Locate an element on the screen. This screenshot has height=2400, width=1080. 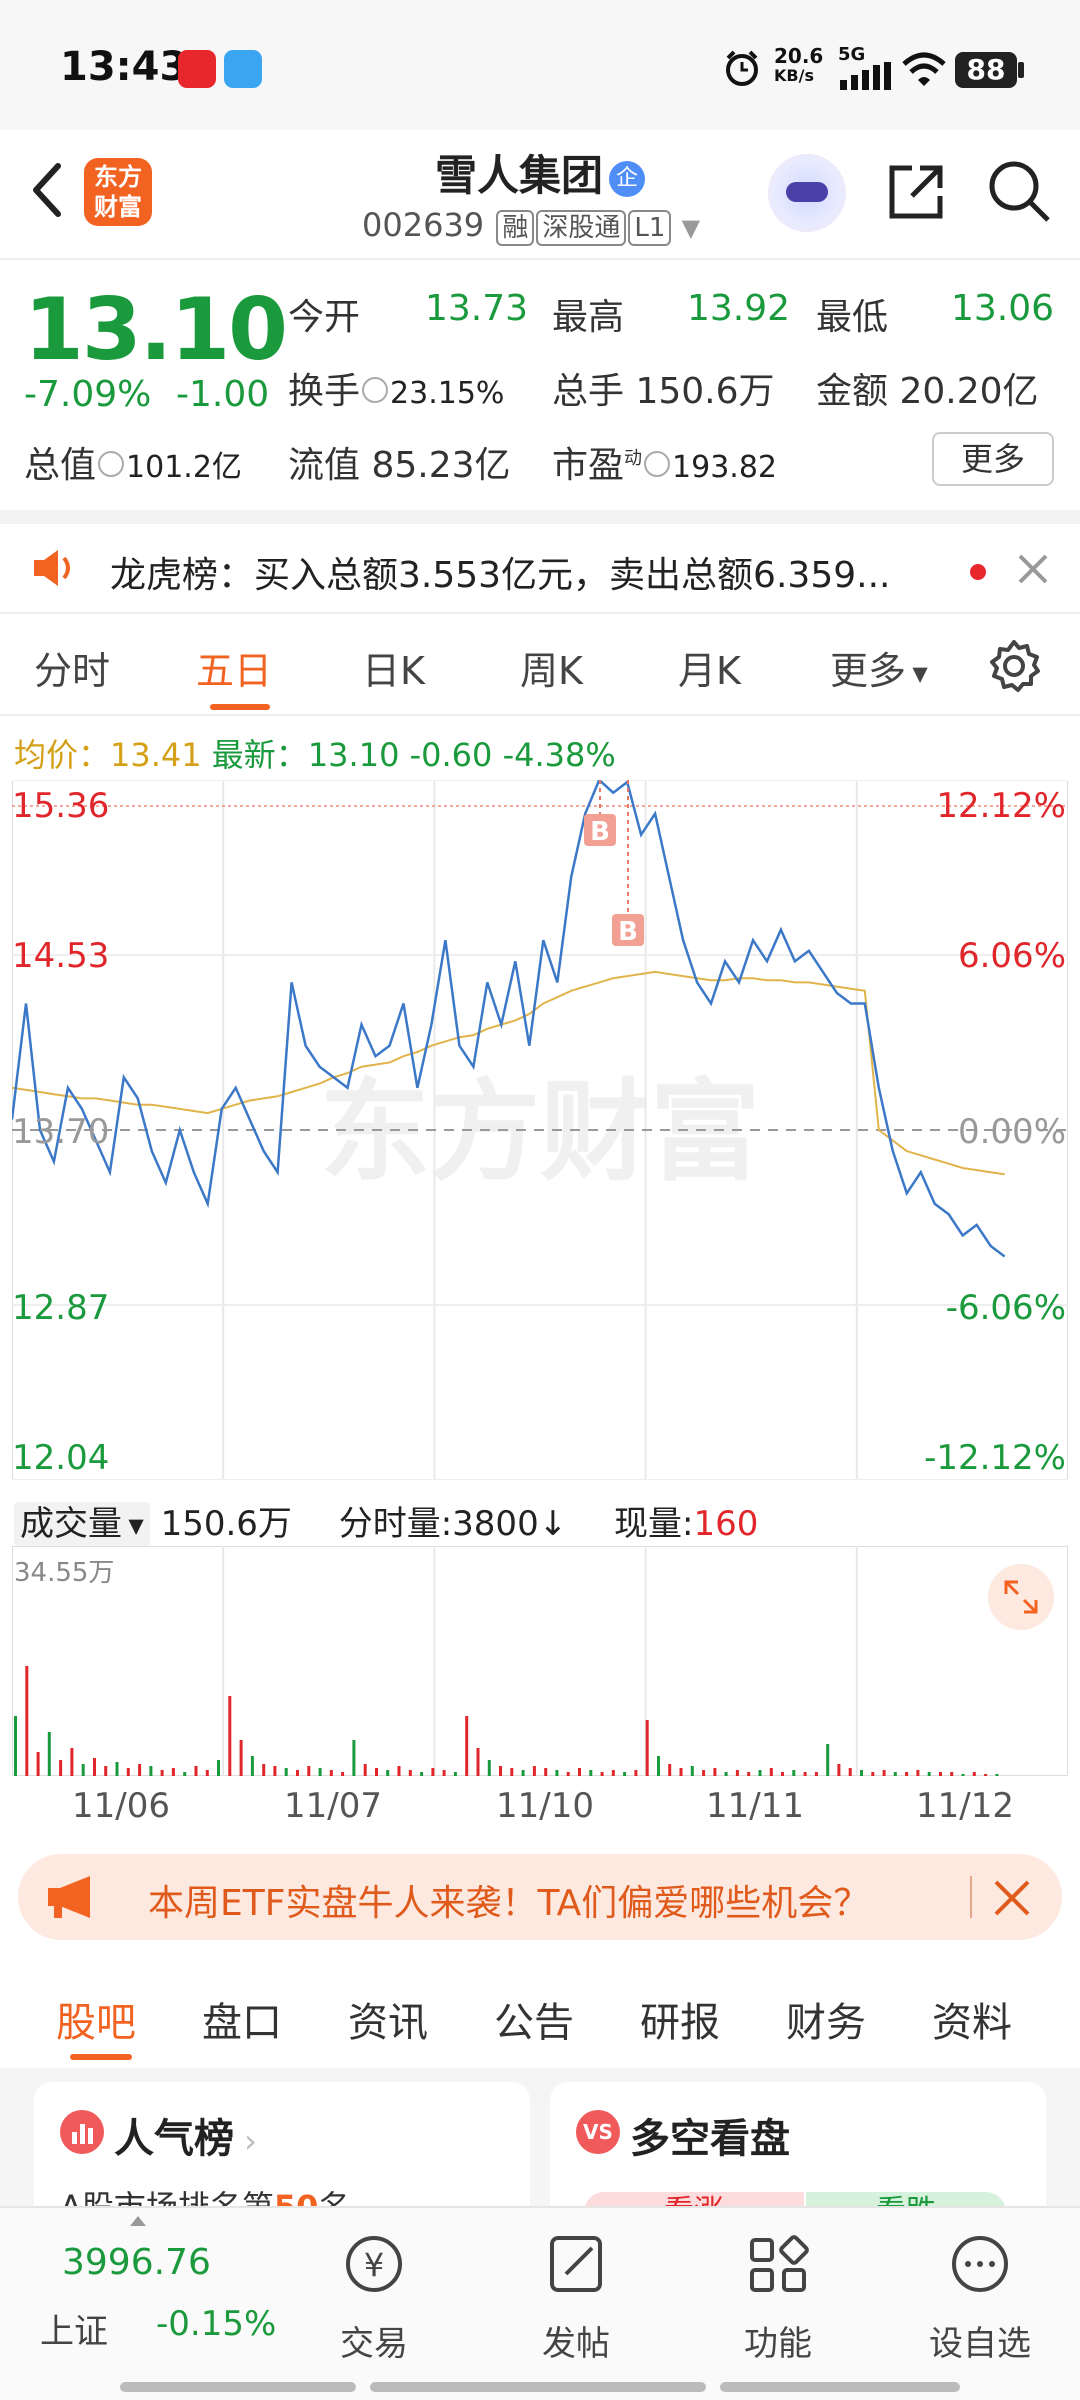
pe-value: 193.82 is located at coordinates (724, 467).